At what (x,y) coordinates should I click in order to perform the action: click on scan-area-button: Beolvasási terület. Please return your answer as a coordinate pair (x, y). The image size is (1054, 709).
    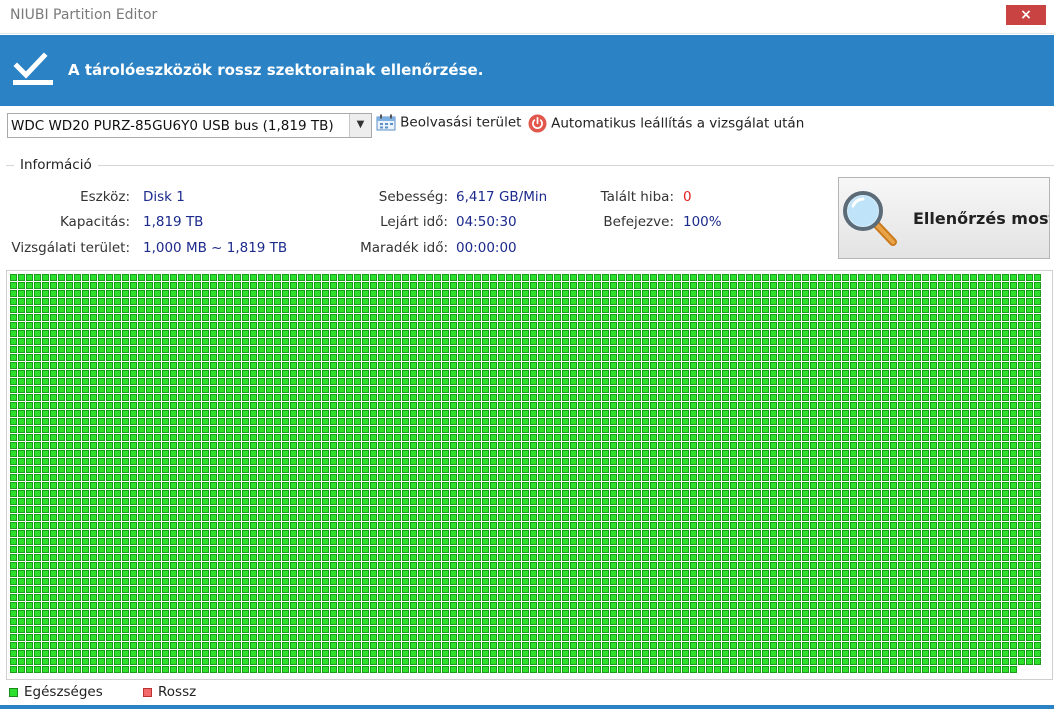
    Looking at the image, I should click on (448, 125).